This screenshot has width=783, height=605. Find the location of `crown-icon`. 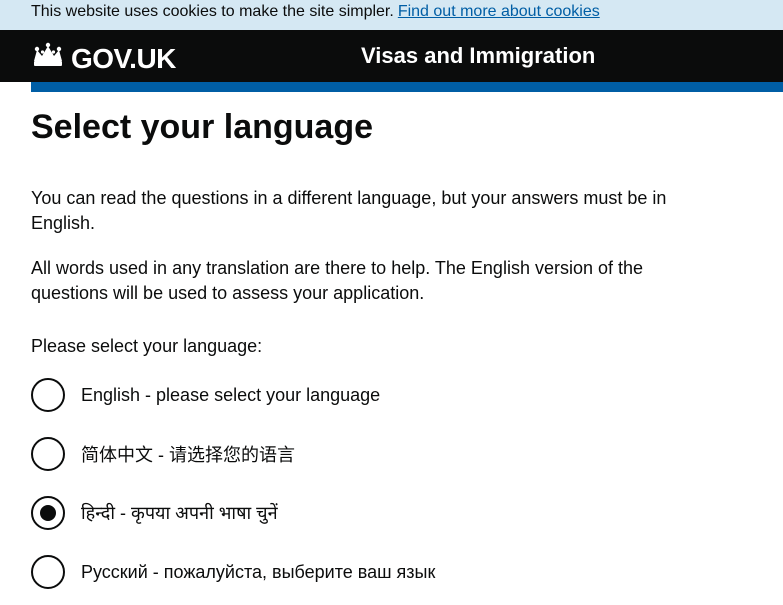

crown-icon is located at coordinates (48, 58).